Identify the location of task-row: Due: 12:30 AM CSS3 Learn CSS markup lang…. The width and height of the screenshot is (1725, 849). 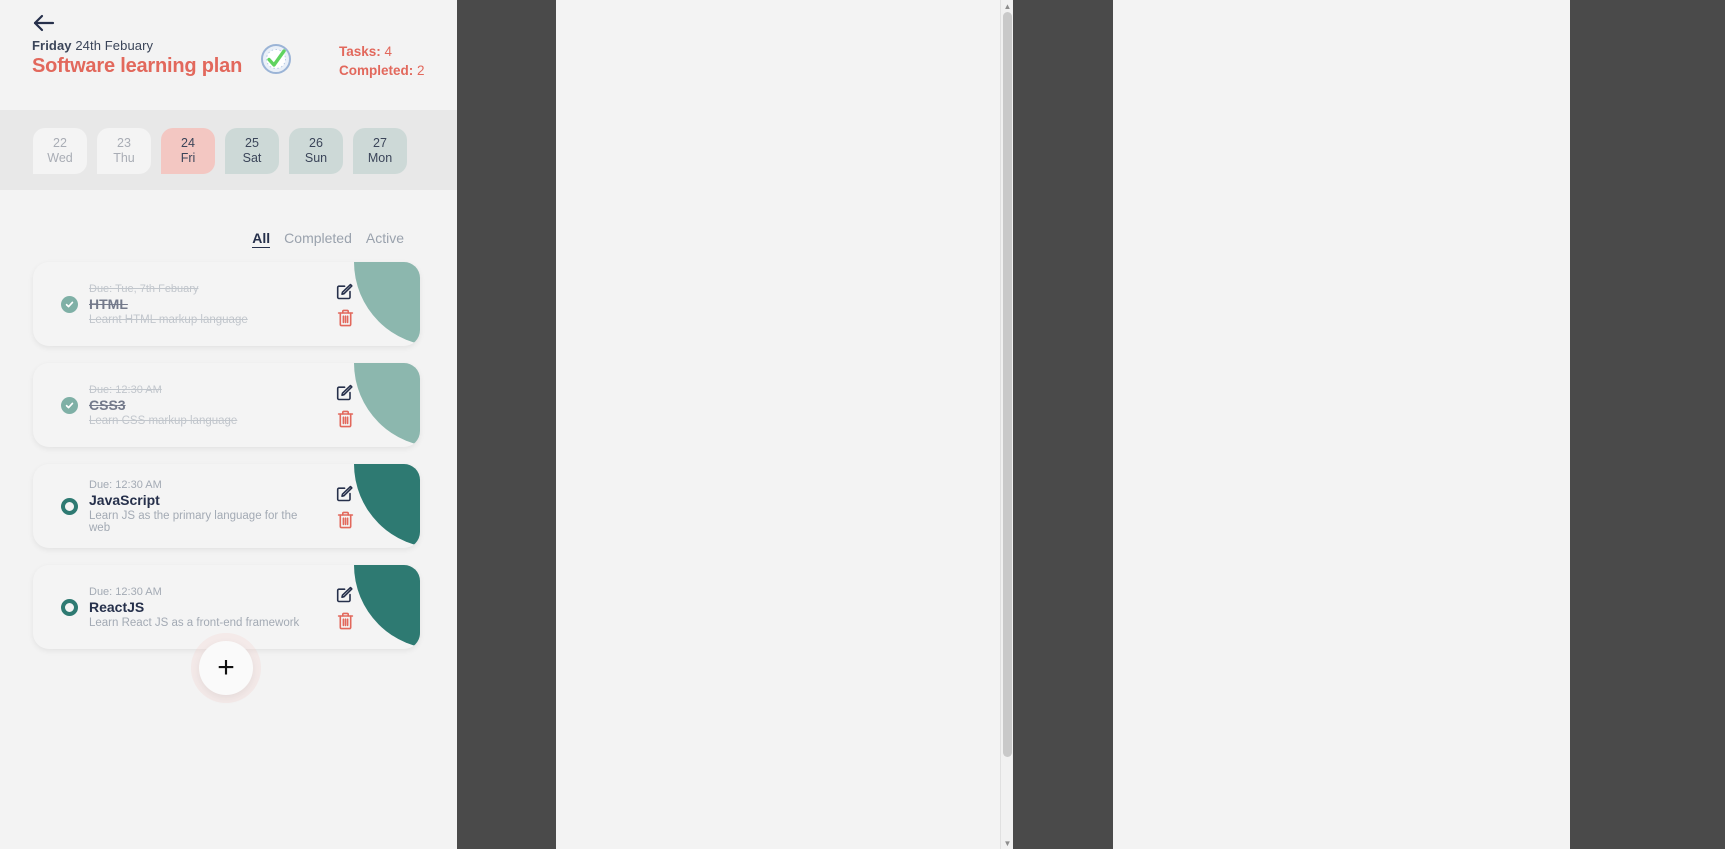
(226, 405).